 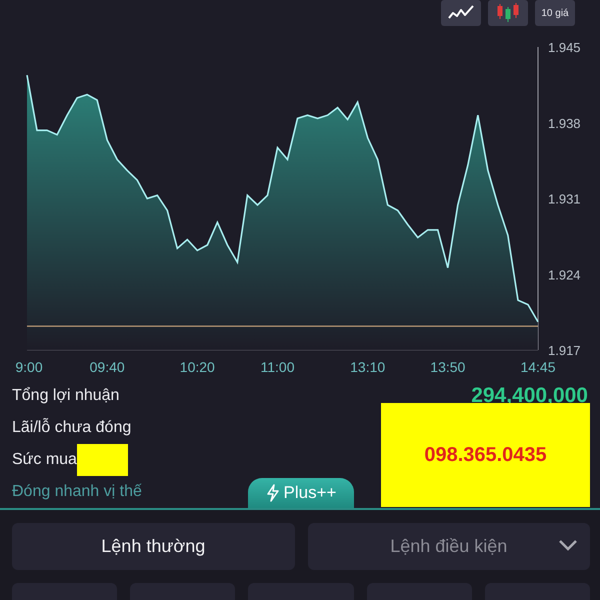 What do you see at coordinates (564, 350) in the screenshot?
I see `y-axis-label: 1.917` at bounding box center [564, 350].